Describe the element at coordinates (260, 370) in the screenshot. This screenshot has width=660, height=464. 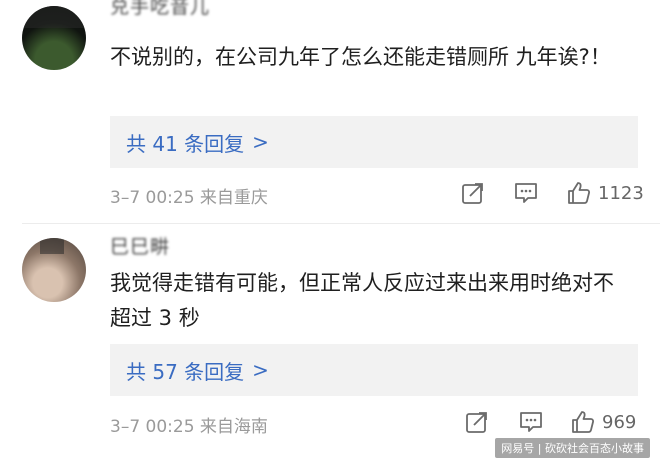
I see `chevron-right-icon: >` at that location.